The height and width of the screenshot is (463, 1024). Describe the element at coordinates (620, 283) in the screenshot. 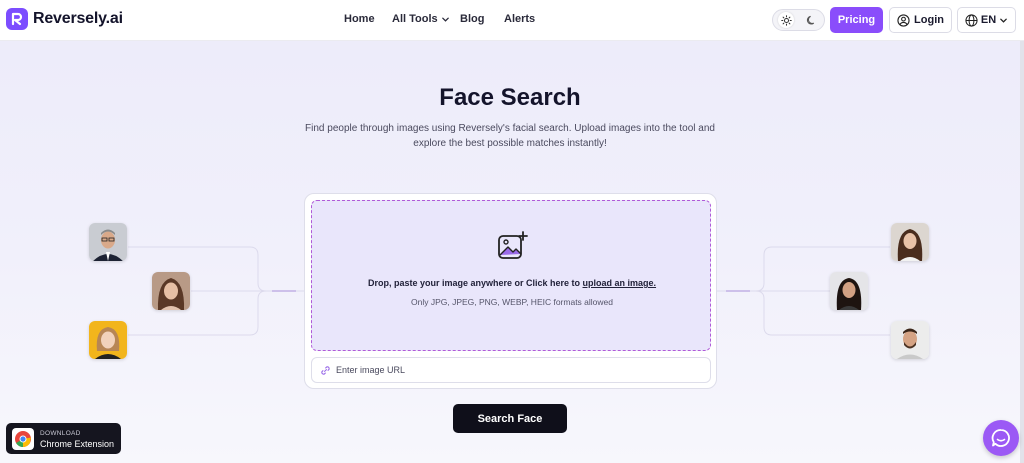

I see `upload-image-link: upload an image.` at that location.